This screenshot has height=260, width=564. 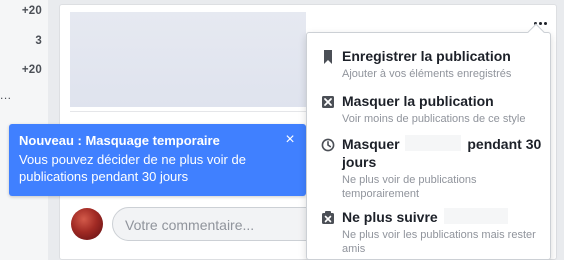 I want to click on hide-box-icon, so click(x=328, y=102).